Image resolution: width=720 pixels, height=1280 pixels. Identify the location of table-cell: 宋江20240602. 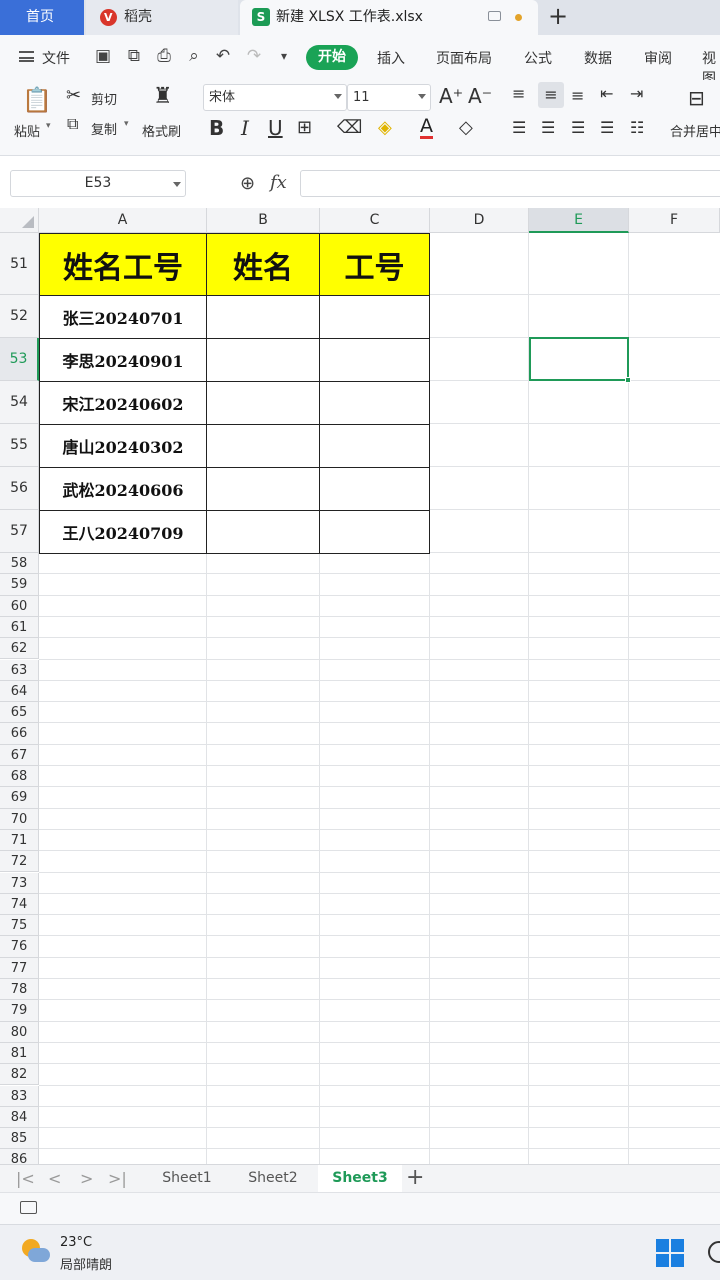
(123, 403).